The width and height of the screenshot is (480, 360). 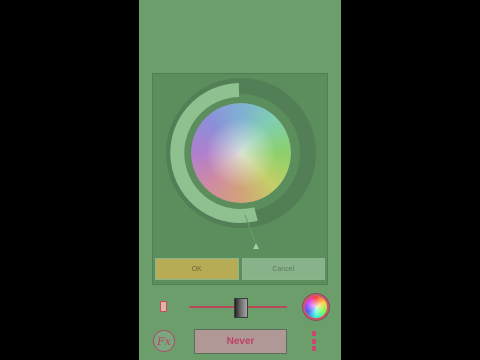 What do you see at coordinates (241, 153) in the screenshot?
I see `color-wheel` at bounding box center [241, 153].